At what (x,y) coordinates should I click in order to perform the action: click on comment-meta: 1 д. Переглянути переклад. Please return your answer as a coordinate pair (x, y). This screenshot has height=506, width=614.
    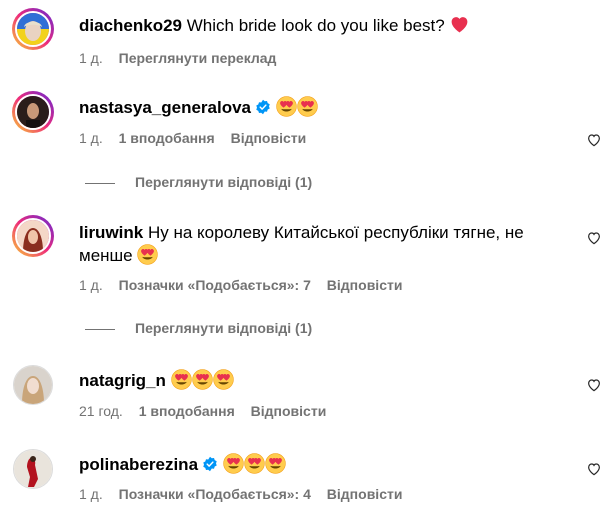
    Looking at the image, I should click on (183, 58).